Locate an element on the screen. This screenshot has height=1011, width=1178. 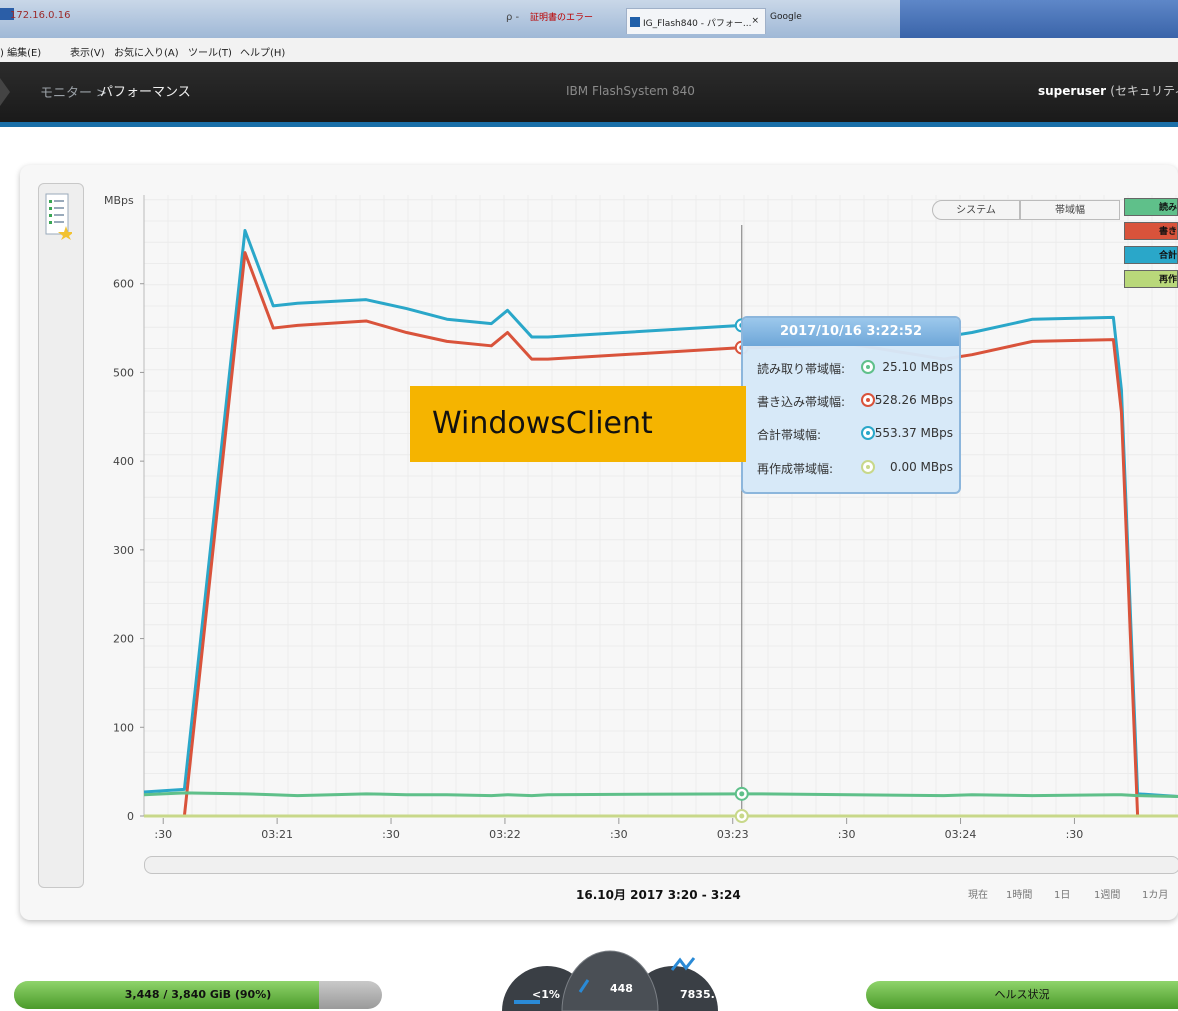
y-tick-label: 500 is located at coordinates (123, 372).